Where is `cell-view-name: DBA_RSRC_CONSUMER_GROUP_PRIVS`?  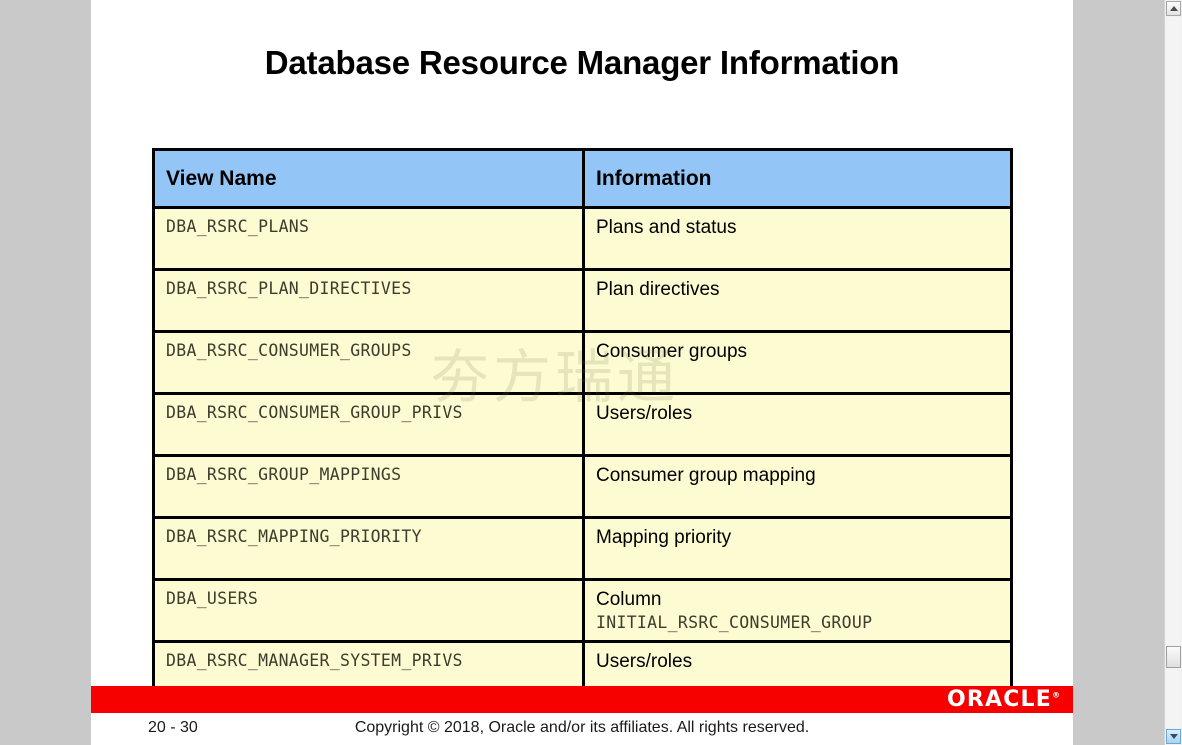
cell-view-name: DBA_RSRC_CONSUMER_GROUP_PRIVS is located at coordinates (368, 424).